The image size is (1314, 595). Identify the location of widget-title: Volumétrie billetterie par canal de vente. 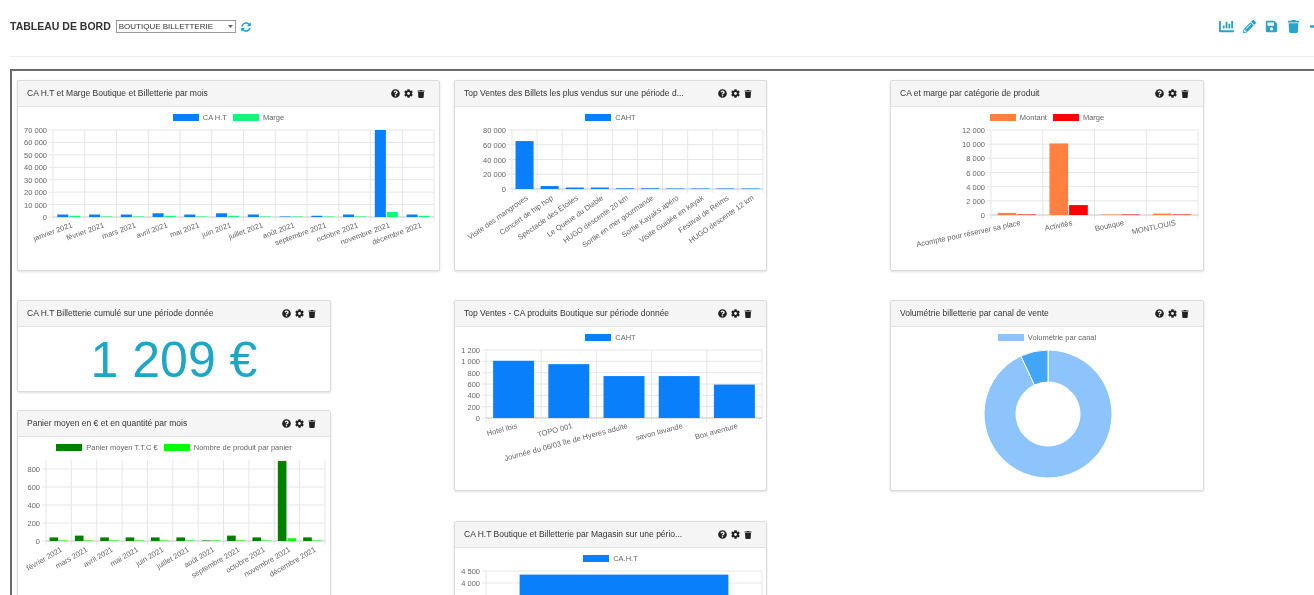
(974, 313).